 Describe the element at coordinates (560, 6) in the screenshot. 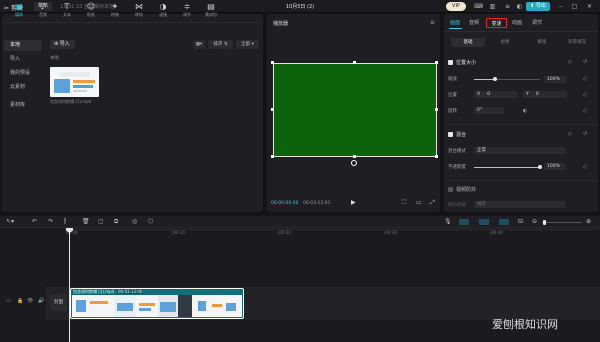

I see `minimize-icon: –` at that location.